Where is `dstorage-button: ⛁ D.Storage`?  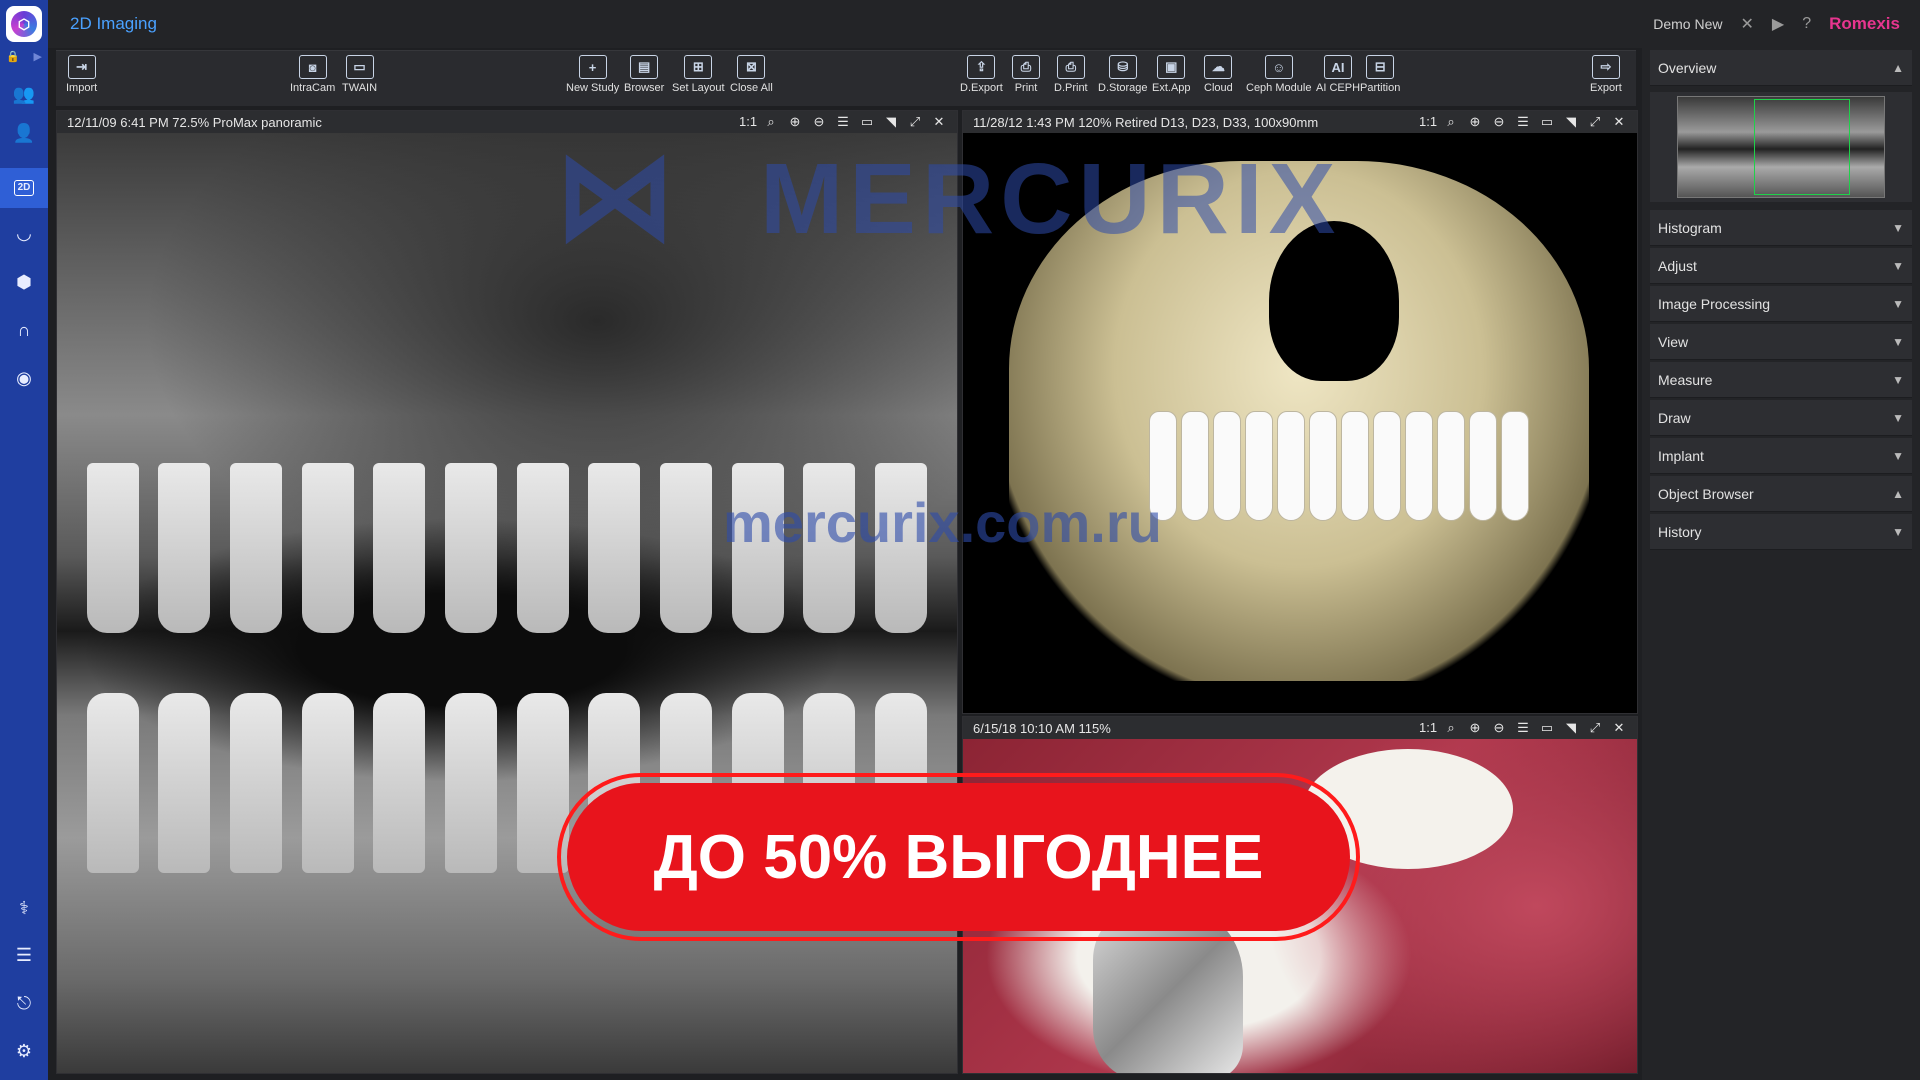
dstorage-button: ⛁ D.Storage is located at coordinates (1123, 74).